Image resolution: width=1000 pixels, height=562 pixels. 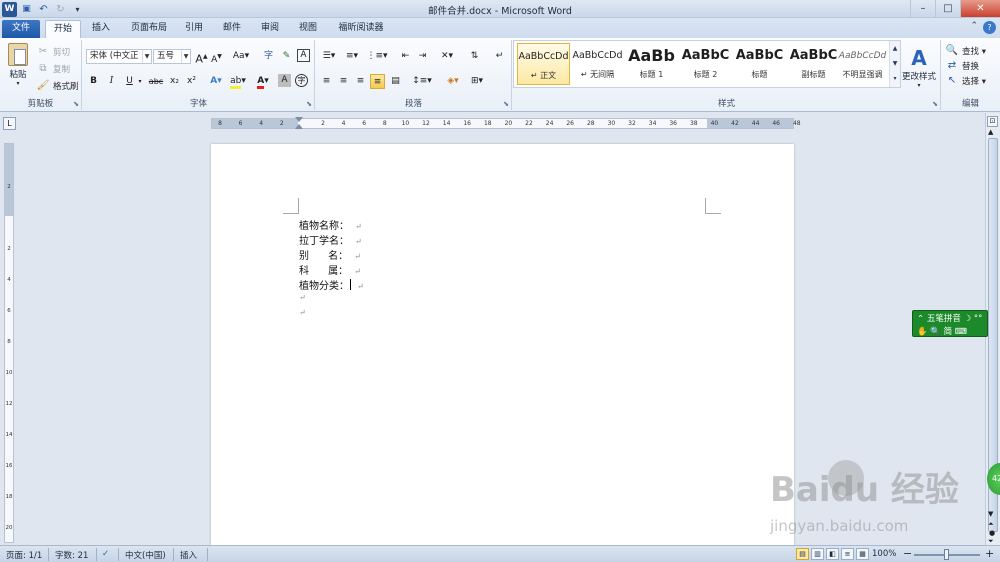 What do you see at coordinates (111, 81) in the screenshot?
I see `italic-button: I` at bounding box center [111, 81].